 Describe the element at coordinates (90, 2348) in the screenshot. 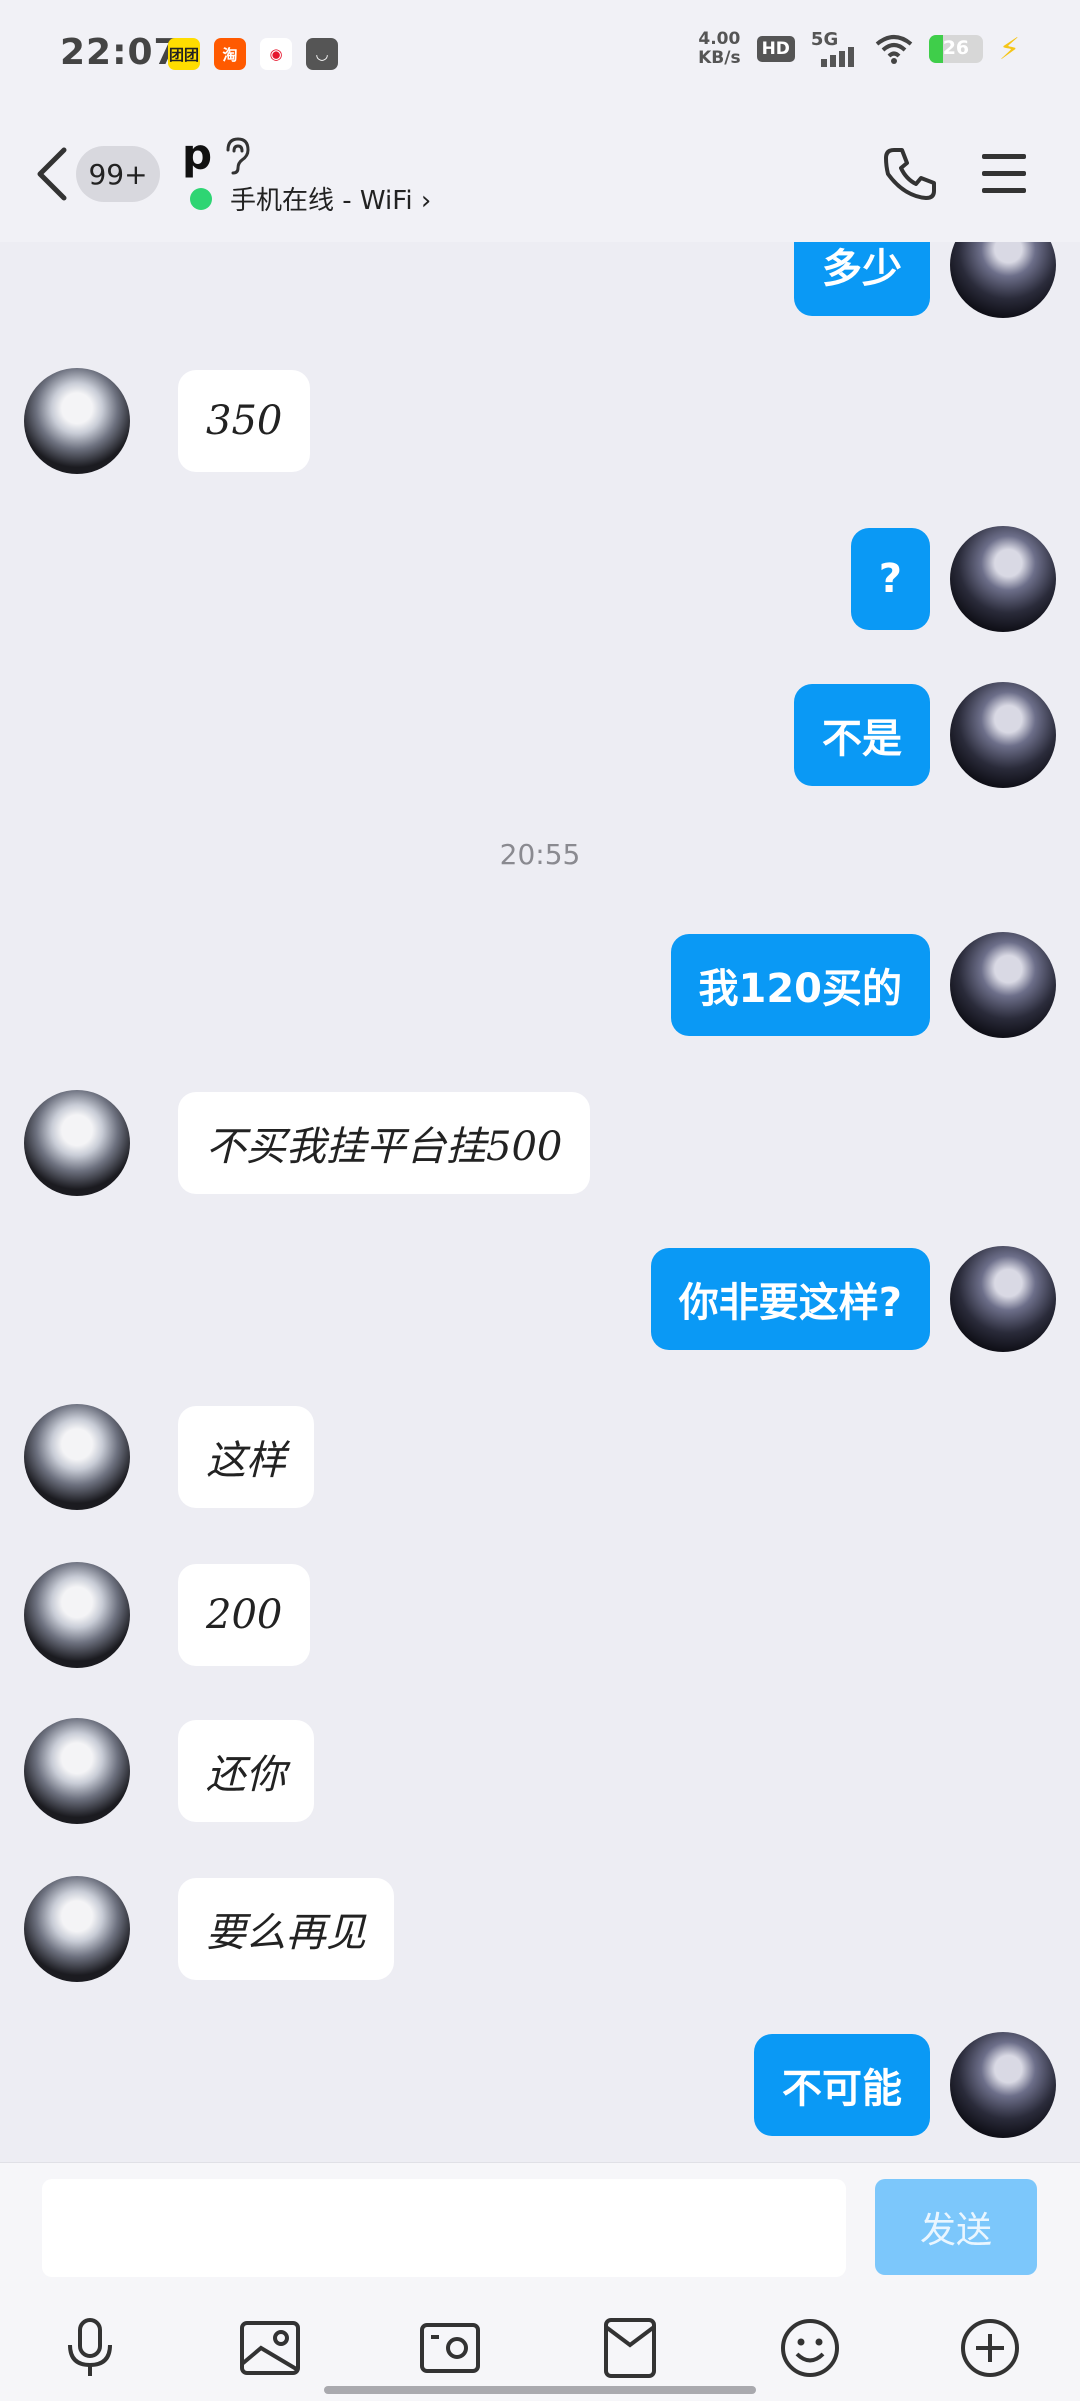

I see `microphone-icon` at that location.